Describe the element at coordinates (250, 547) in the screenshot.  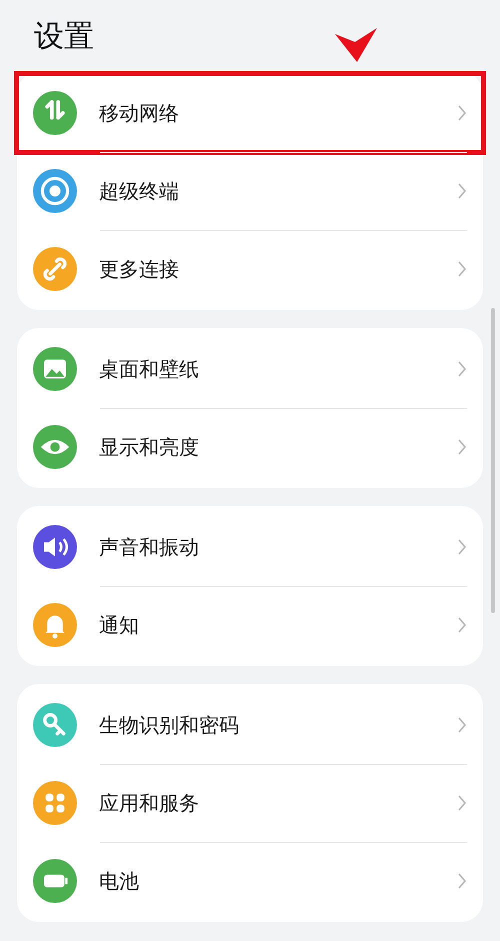
I see `settings-item: 声音和振动` at that location.